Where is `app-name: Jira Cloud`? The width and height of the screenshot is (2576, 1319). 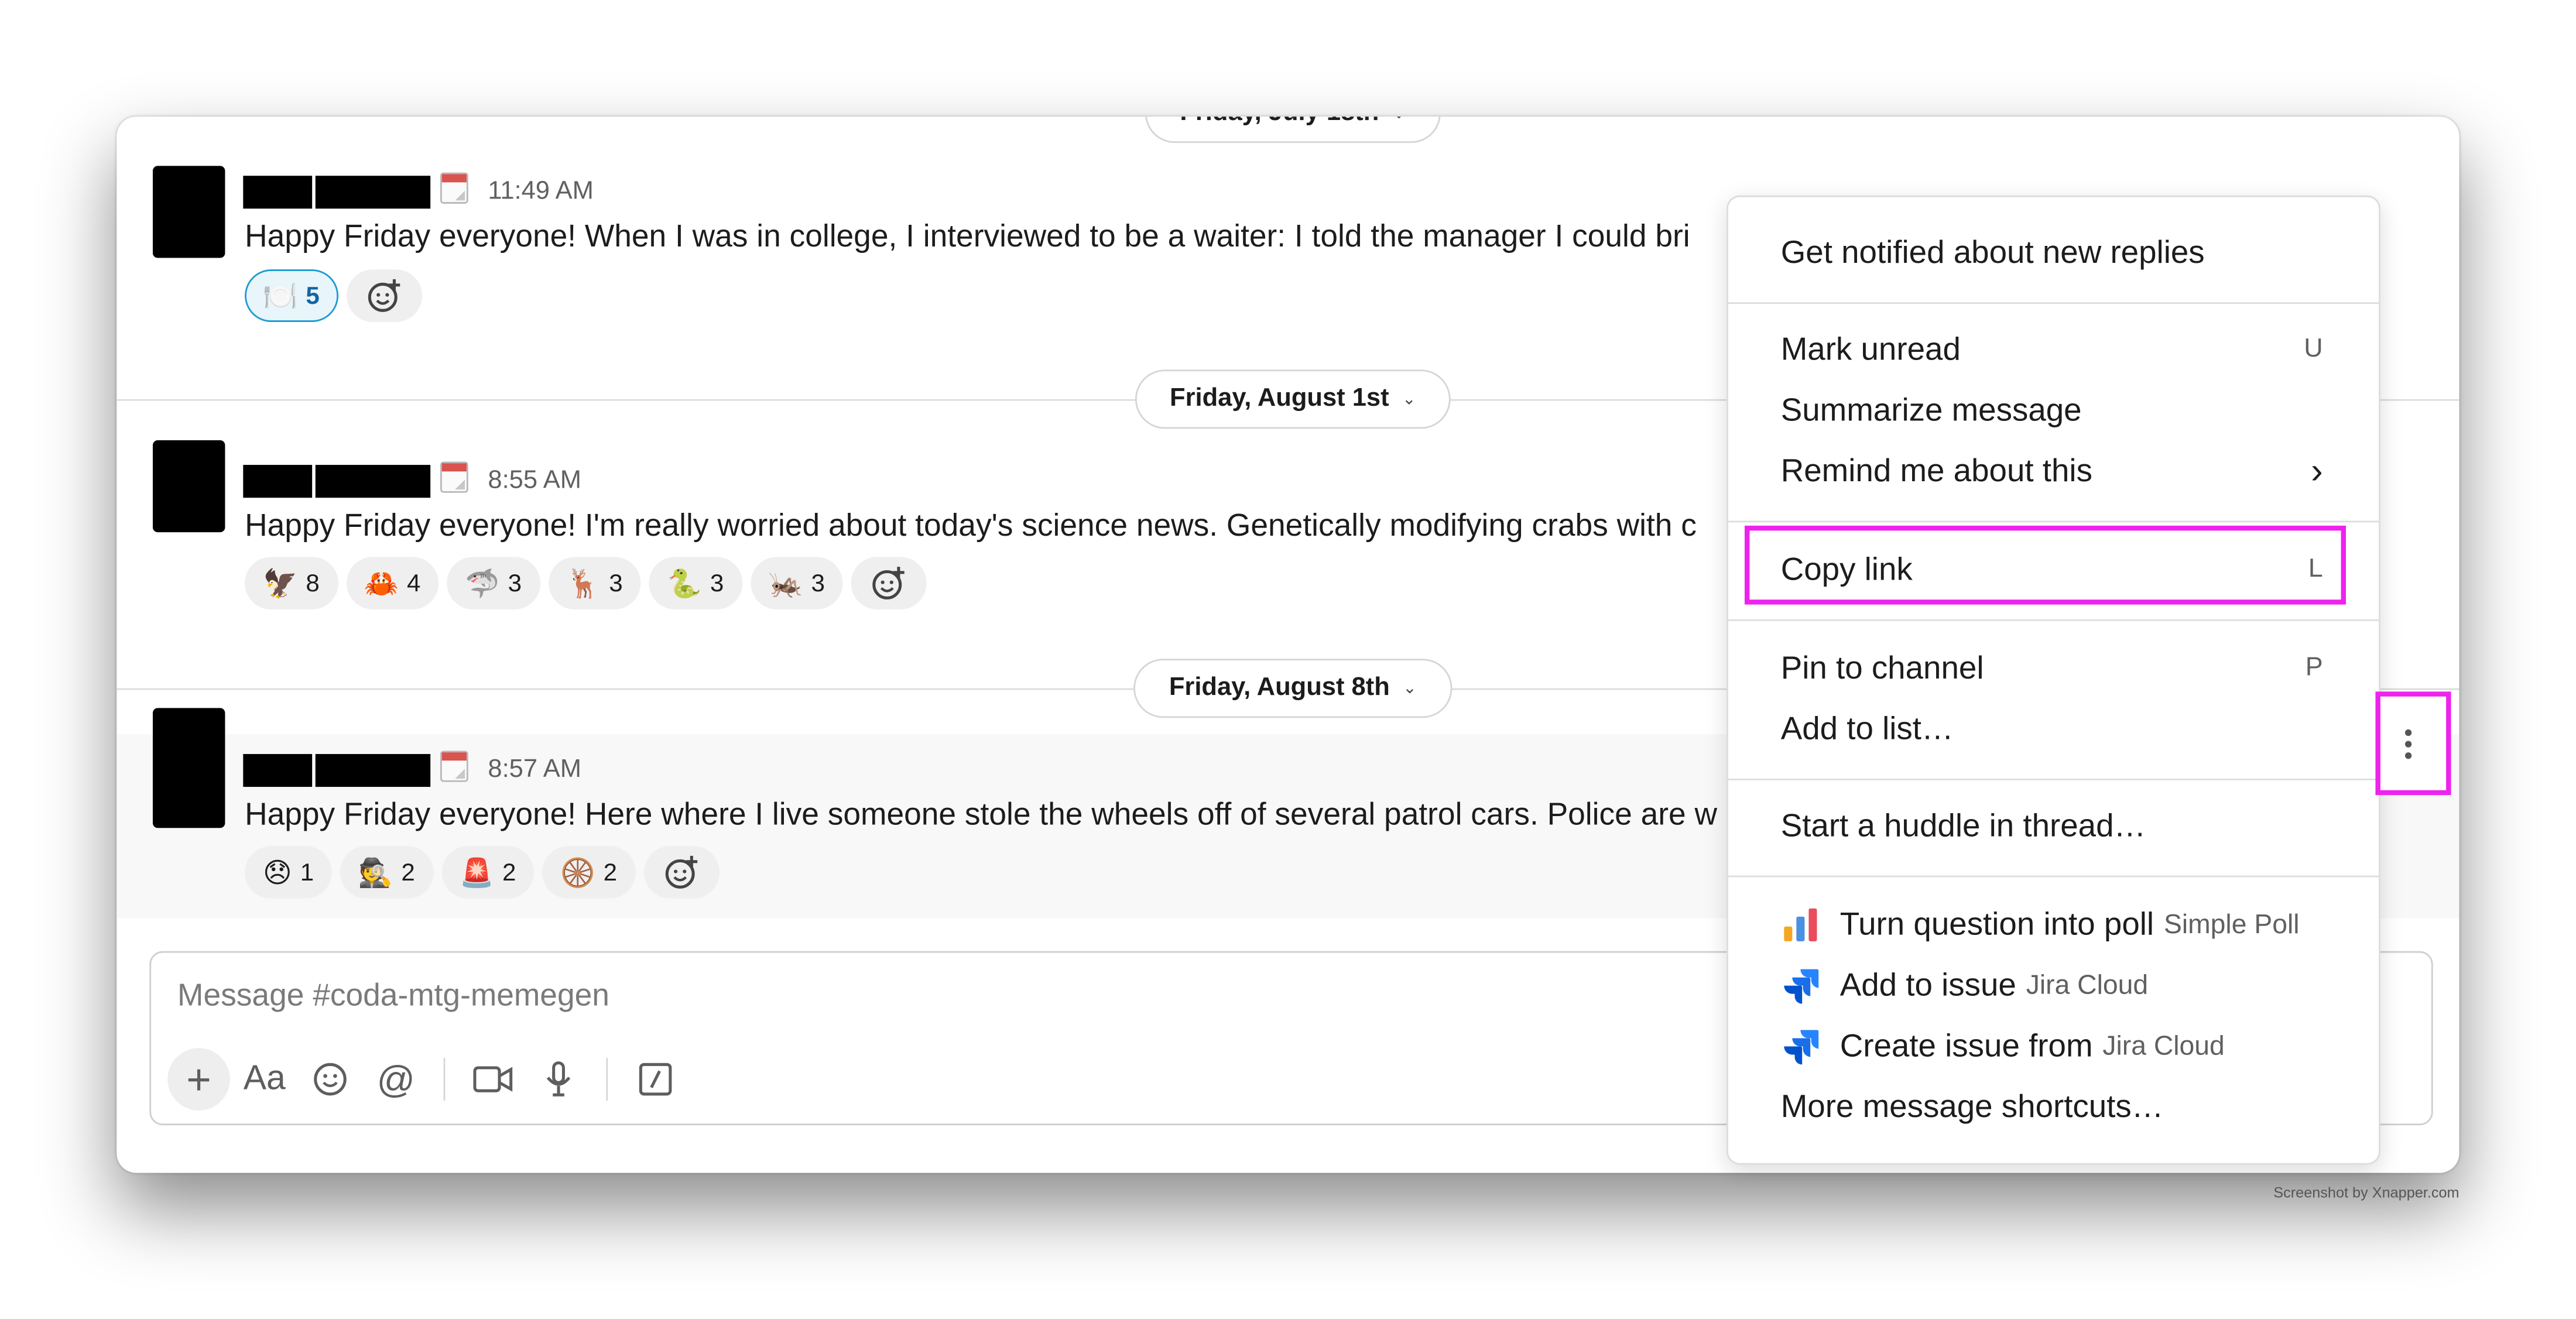 app-name: Jira Cloud is located at coordinates (2163, 1045).